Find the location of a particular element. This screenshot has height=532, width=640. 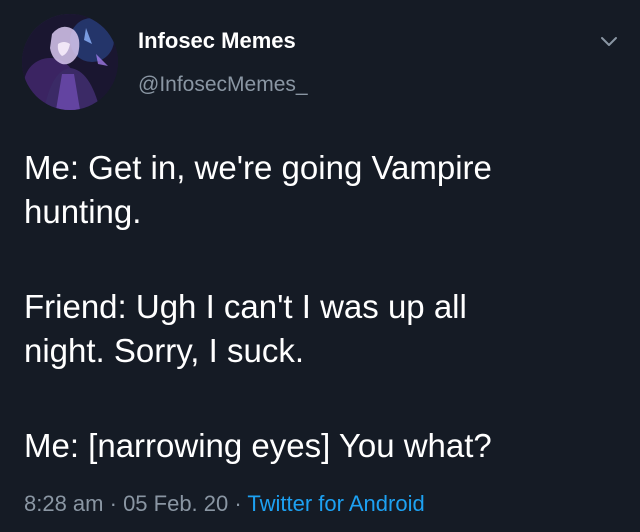

tweet-text-line: Me: Get in, we're going Vampire is located at coordinates (258, 167).